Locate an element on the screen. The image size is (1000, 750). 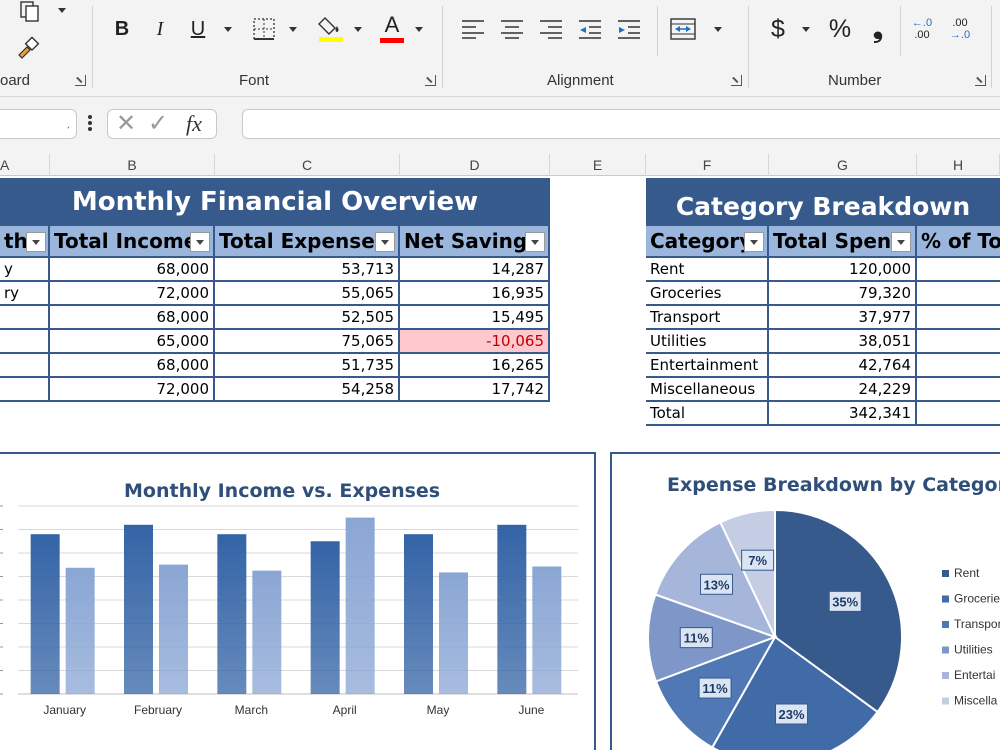
column-header-h: H is located at coordinates (958, 165).